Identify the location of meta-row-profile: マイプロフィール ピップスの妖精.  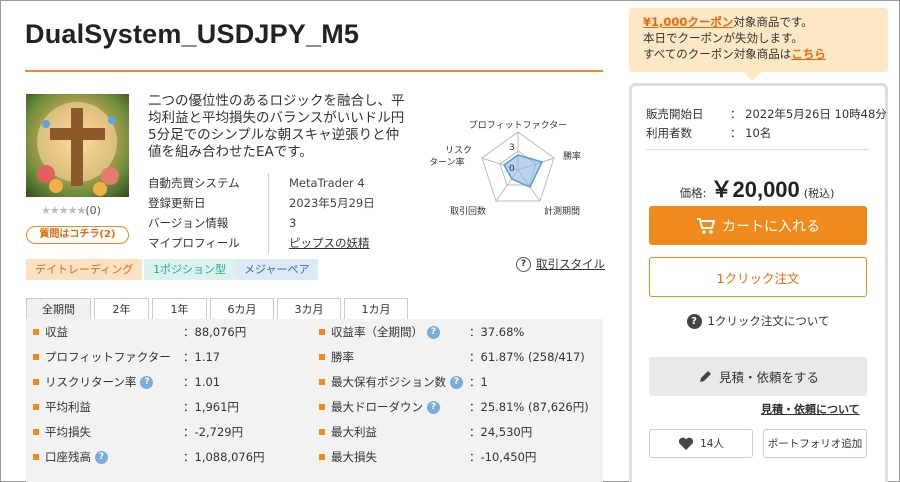
(273, 243).